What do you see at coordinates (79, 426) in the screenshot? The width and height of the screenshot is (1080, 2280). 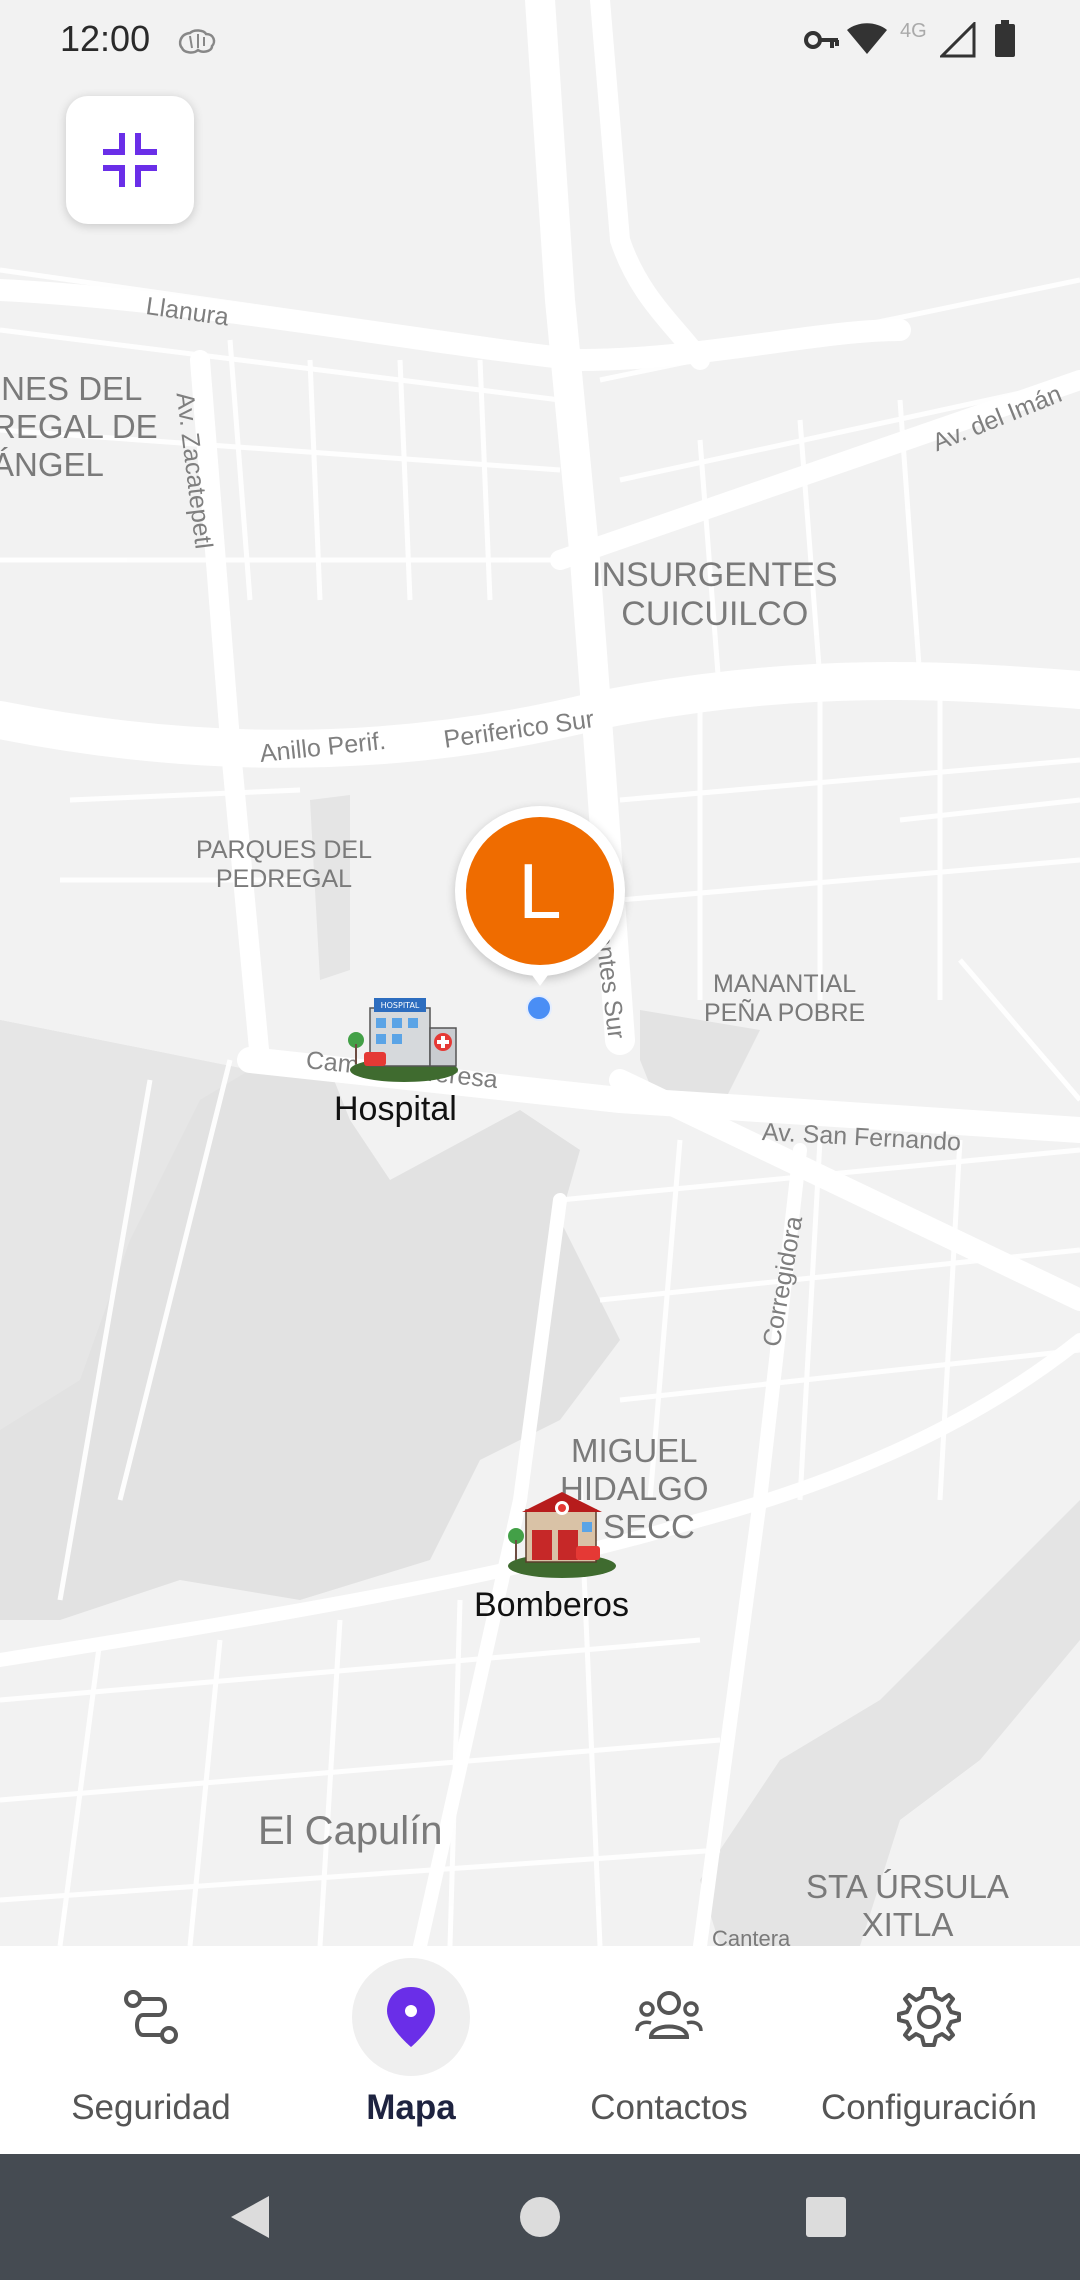 I see `neighborhood-label: INES DEL REGAL DE ÁNGEL` at bounding box center [79, 426].